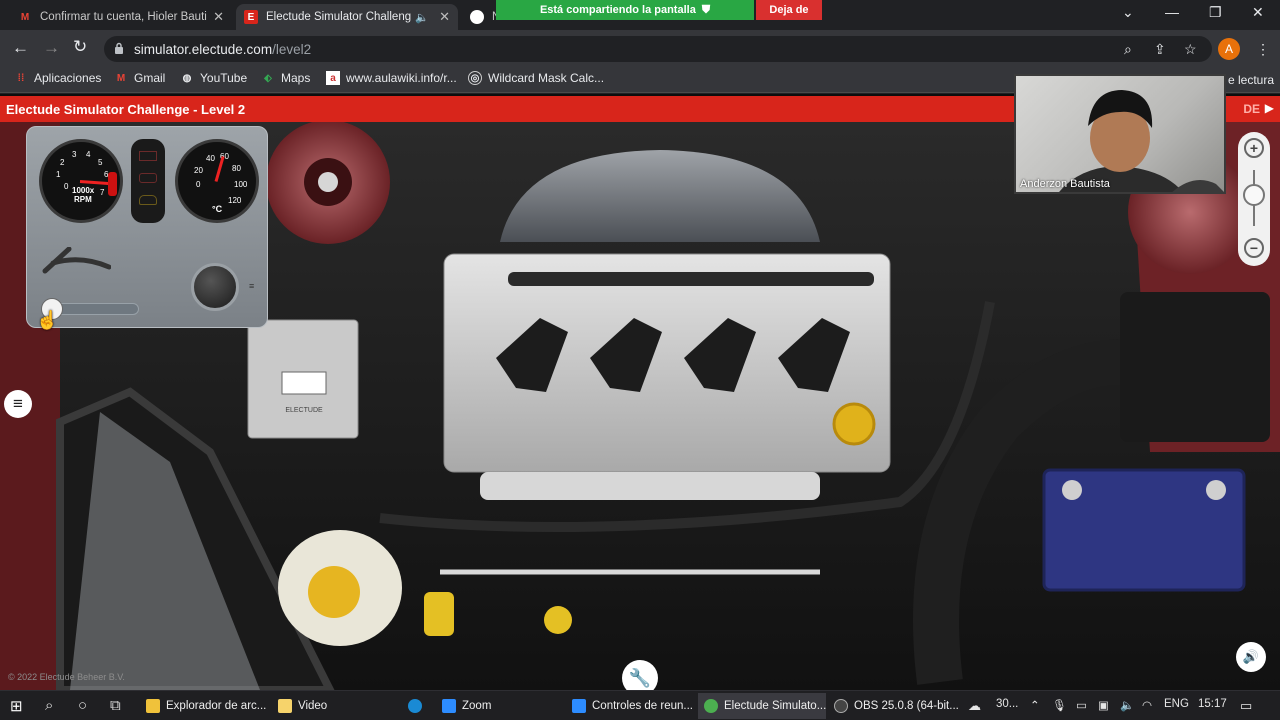  Describe the element at coordinates (20, 48) in the screenshot. I see `back-arrow-icon: ←` at that location.